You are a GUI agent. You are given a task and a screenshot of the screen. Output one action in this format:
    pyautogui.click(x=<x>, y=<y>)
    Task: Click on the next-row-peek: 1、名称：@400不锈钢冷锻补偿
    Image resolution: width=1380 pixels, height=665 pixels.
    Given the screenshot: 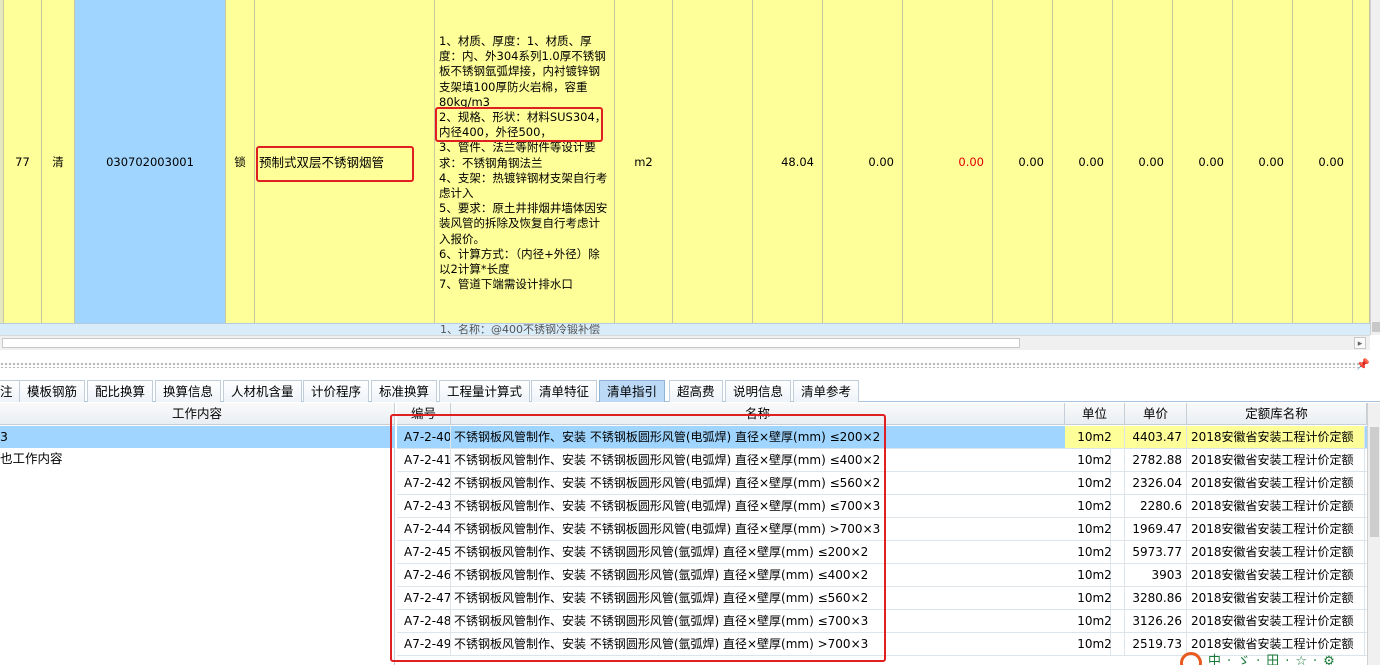 What is the action you would take?
    pyautogui.click(x=685, y=329)
    